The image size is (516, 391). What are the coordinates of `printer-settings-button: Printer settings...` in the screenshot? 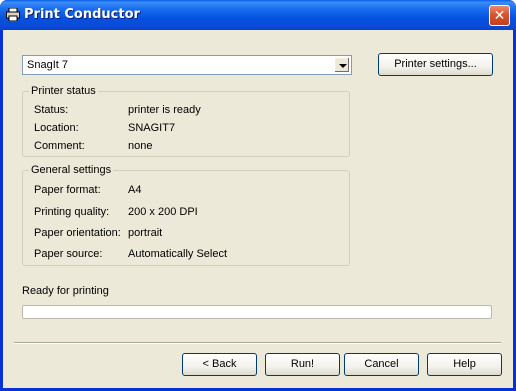 It's located at (435, 64).